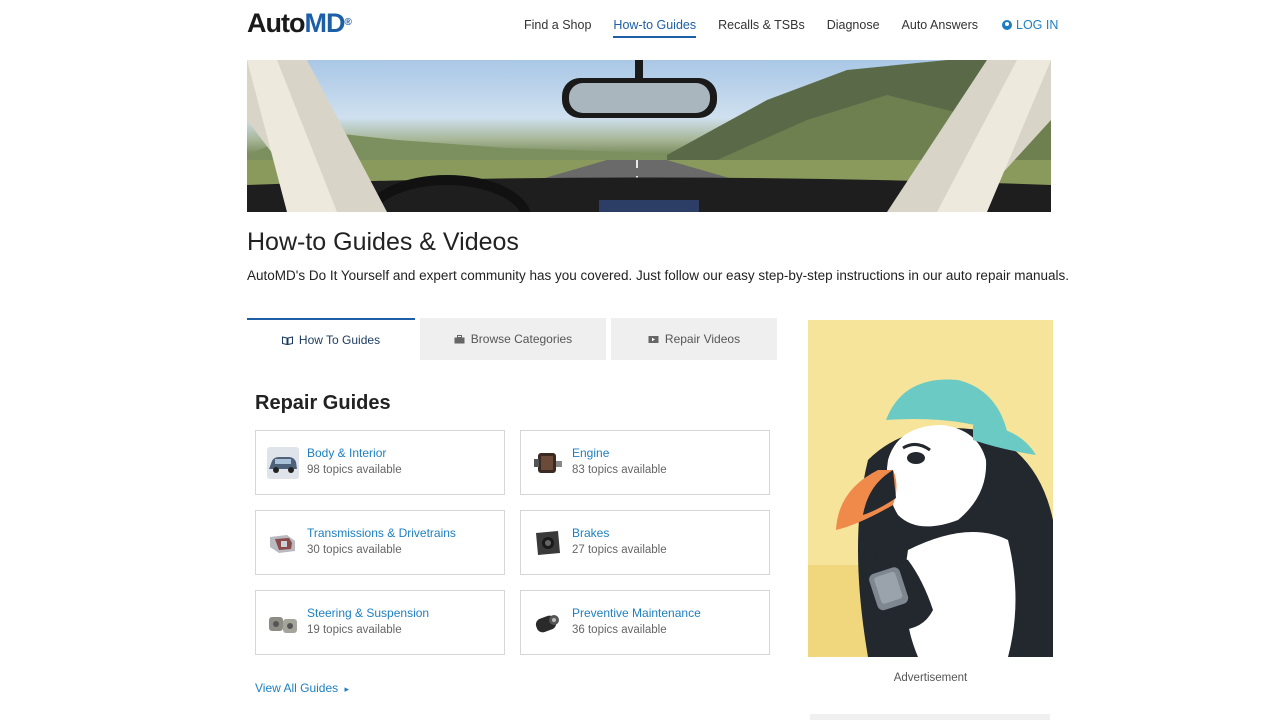  Describe the element at coordinates (299, 23) in the screenshot. I see `automd-logo: AutoMD®` at that location.